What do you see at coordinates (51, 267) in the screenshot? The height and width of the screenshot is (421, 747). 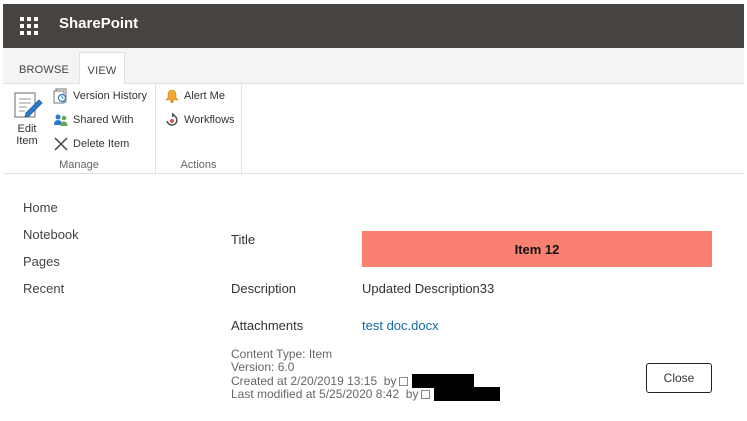 I see `nav-item-pages: Pages` at bounding box center [51, 267].